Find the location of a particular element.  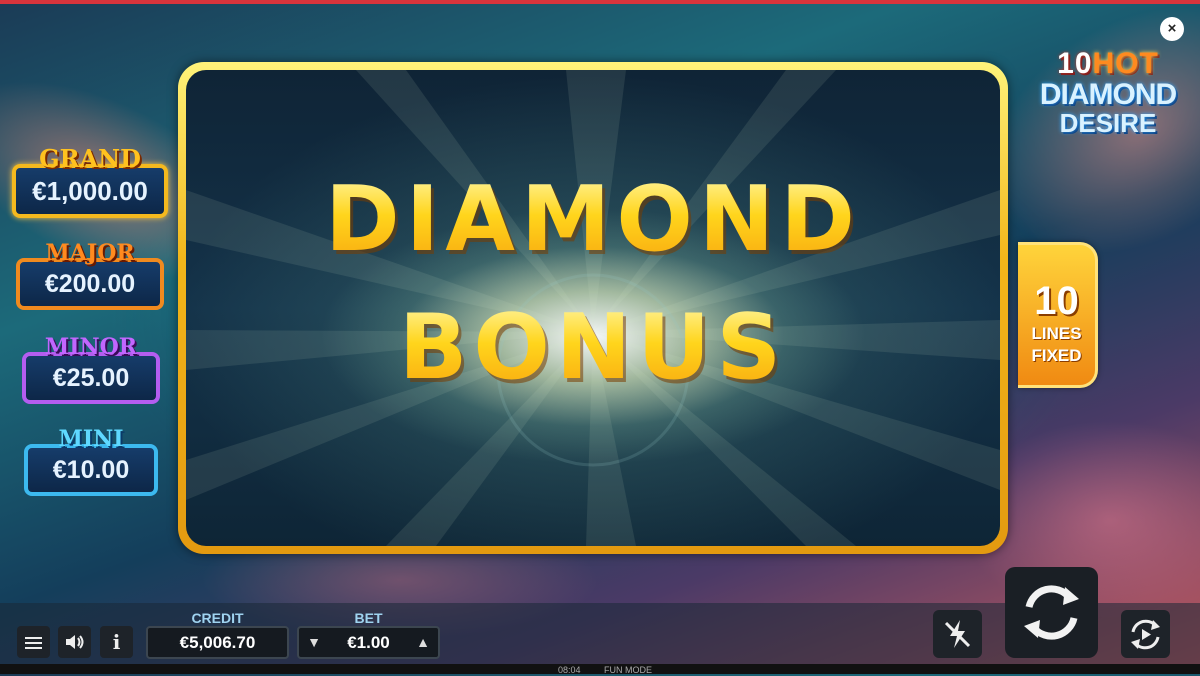

lines-text: LINES is located at coordinates (1056, 333).